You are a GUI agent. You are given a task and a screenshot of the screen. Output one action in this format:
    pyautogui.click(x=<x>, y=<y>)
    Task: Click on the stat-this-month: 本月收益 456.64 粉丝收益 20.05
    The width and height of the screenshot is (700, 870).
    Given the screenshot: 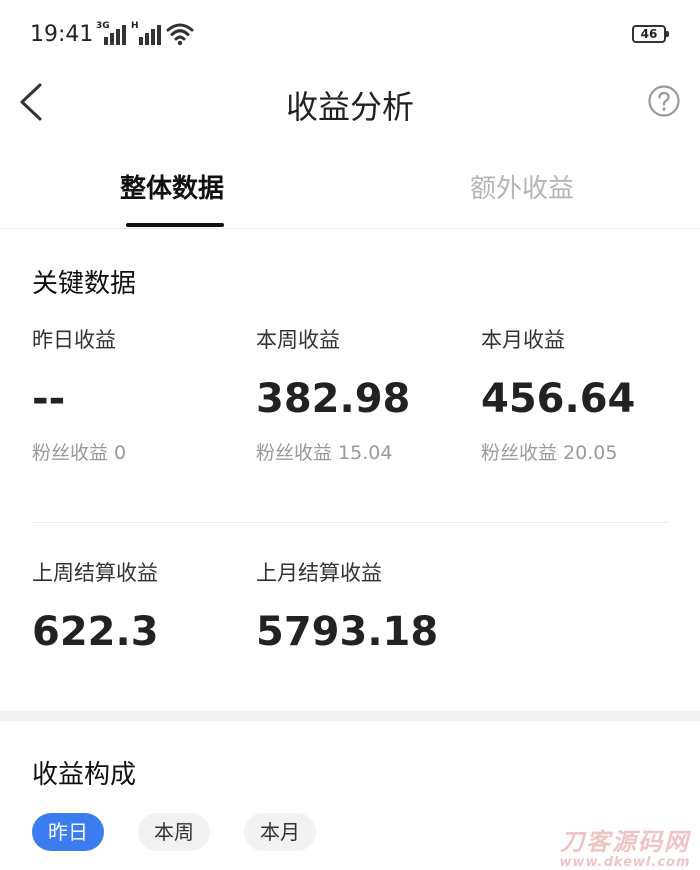 What is the action you would take?
    pyautogui.click(x=558, y=394)
    